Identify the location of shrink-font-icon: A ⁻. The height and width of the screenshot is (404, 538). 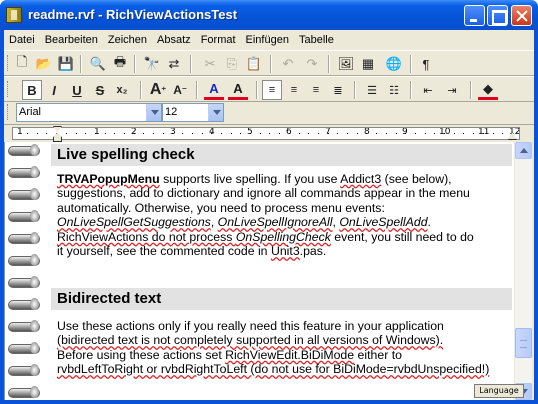
(180, 90).